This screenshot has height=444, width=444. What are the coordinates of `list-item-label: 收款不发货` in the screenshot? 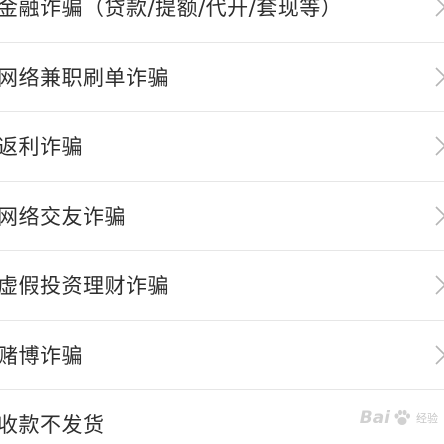 It's located at (52, 425).